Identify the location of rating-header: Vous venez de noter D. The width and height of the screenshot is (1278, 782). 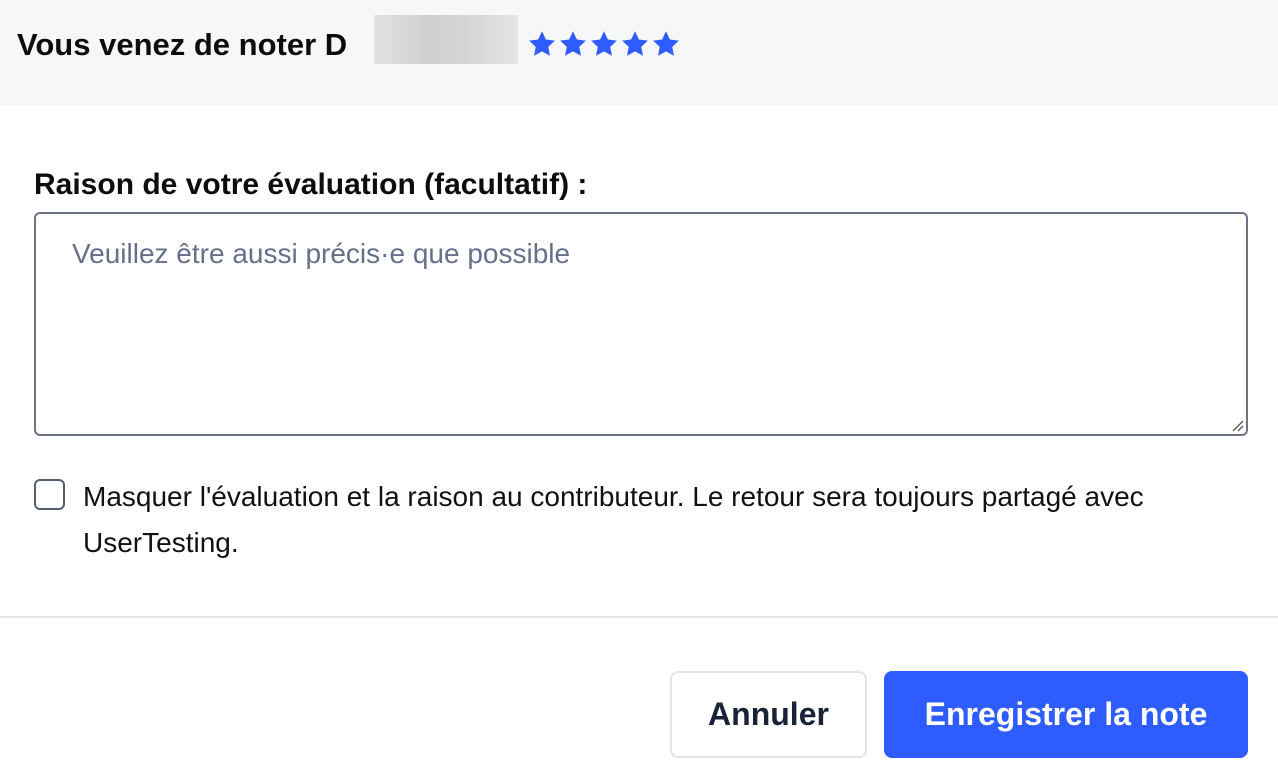
(639, 52).